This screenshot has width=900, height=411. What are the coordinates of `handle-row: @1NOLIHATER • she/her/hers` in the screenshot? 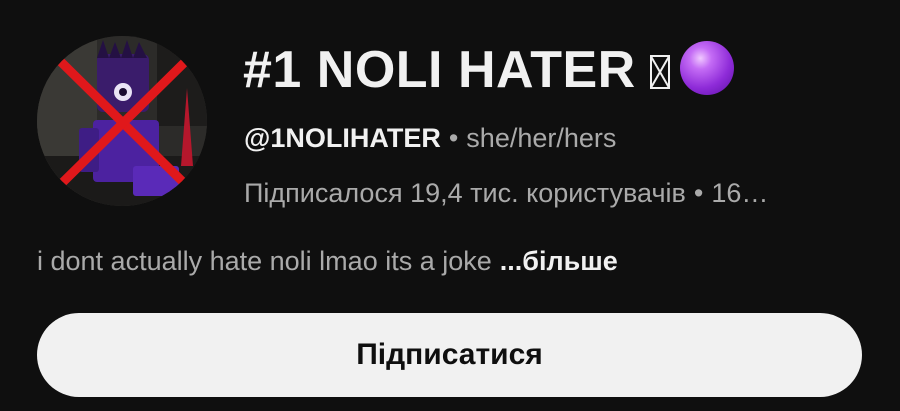 It's located at (430, 138).